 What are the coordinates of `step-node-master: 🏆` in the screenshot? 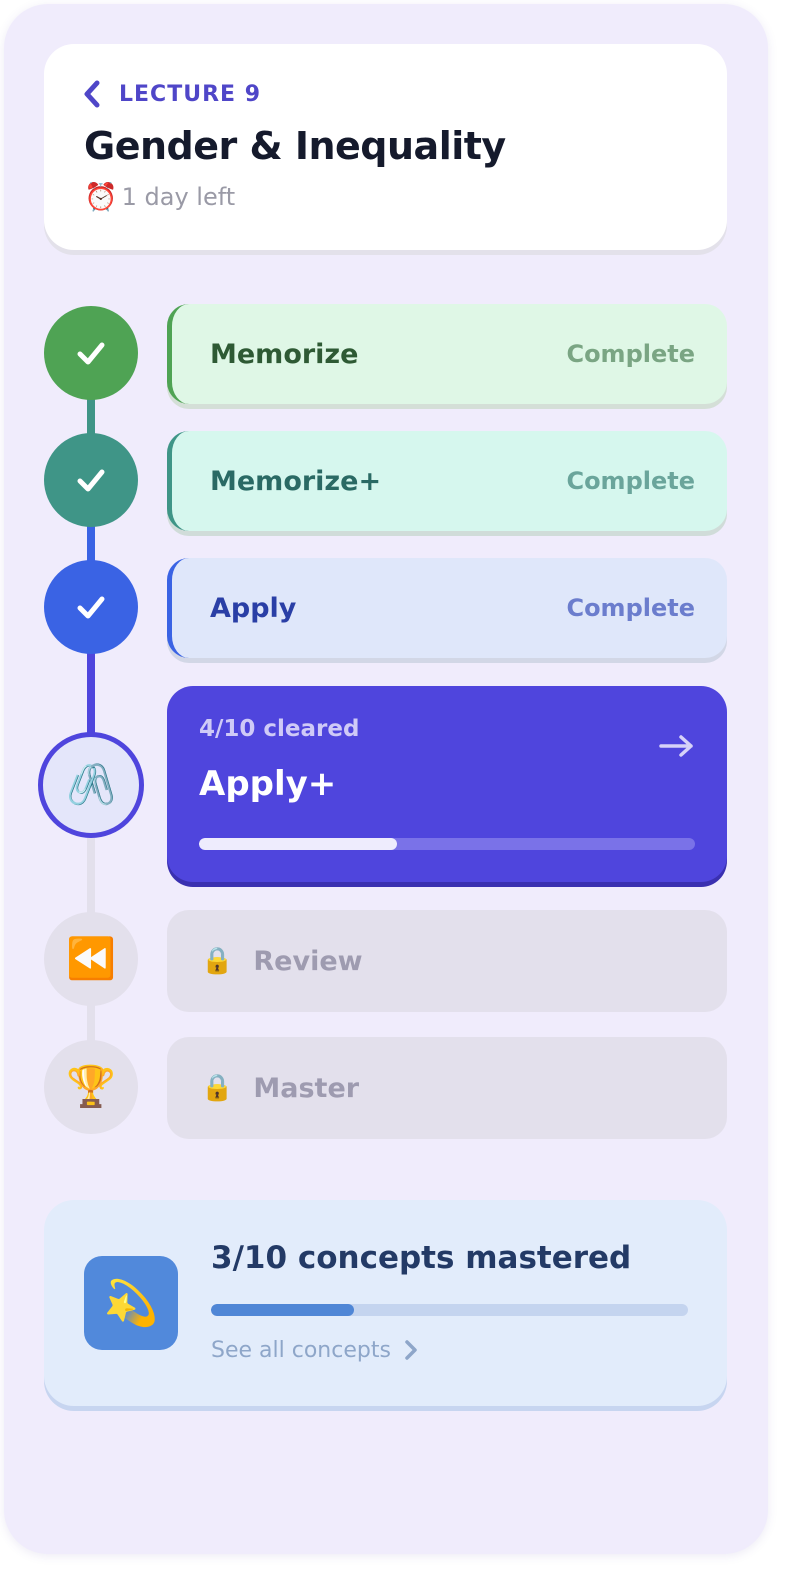 It's located at (91, 1087).